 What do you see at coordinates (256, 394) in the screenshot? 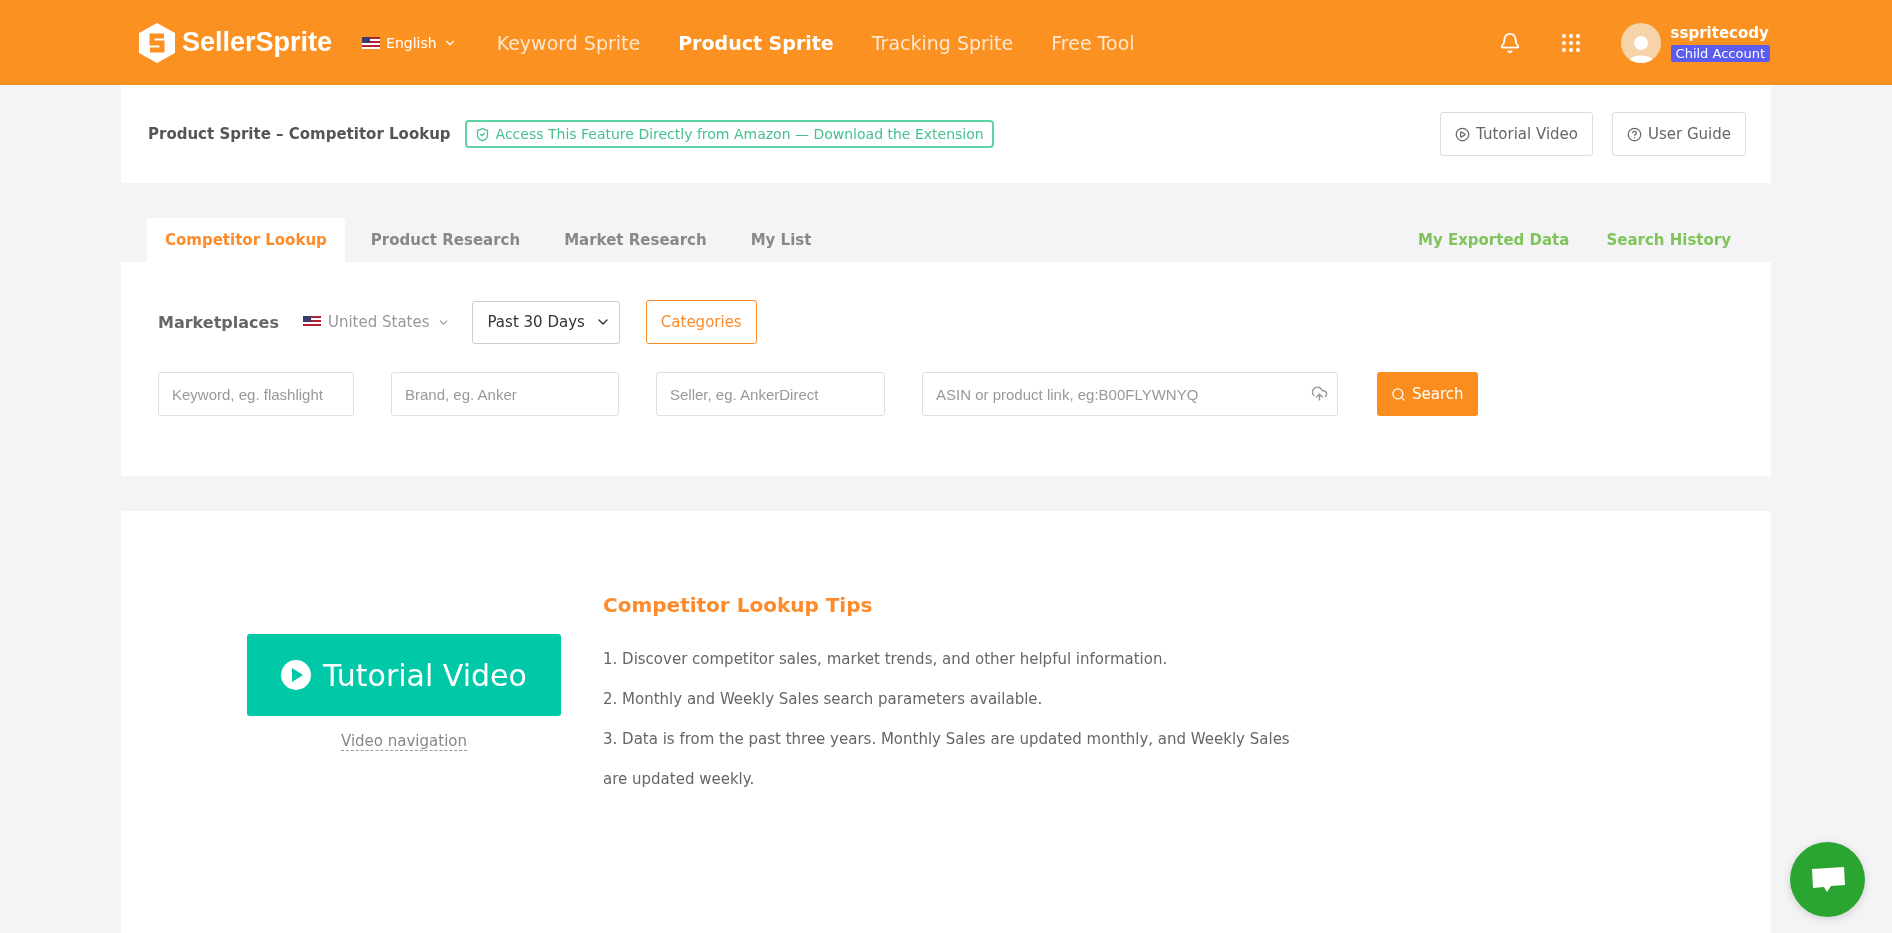
I see `search-field: Keyword, eg. flashlight` at bounding box center [256, 394].